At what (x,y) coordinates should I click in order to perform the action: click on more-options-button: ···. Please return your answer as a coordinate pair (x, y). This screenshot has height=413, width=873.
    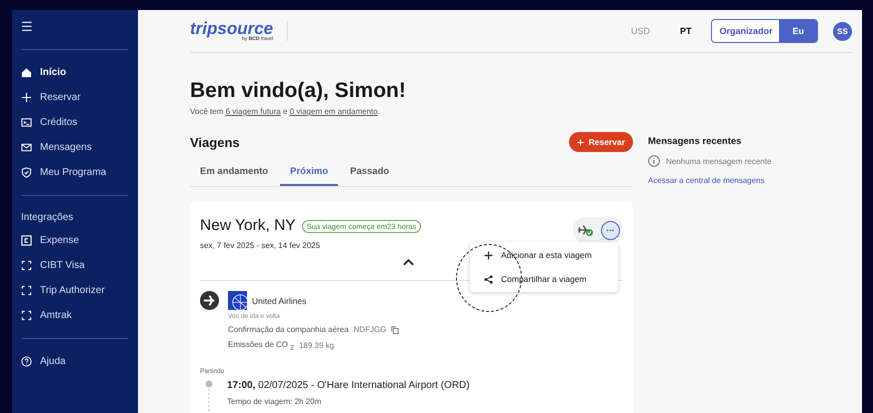
    Looking at the image, I should click on (610, 230).